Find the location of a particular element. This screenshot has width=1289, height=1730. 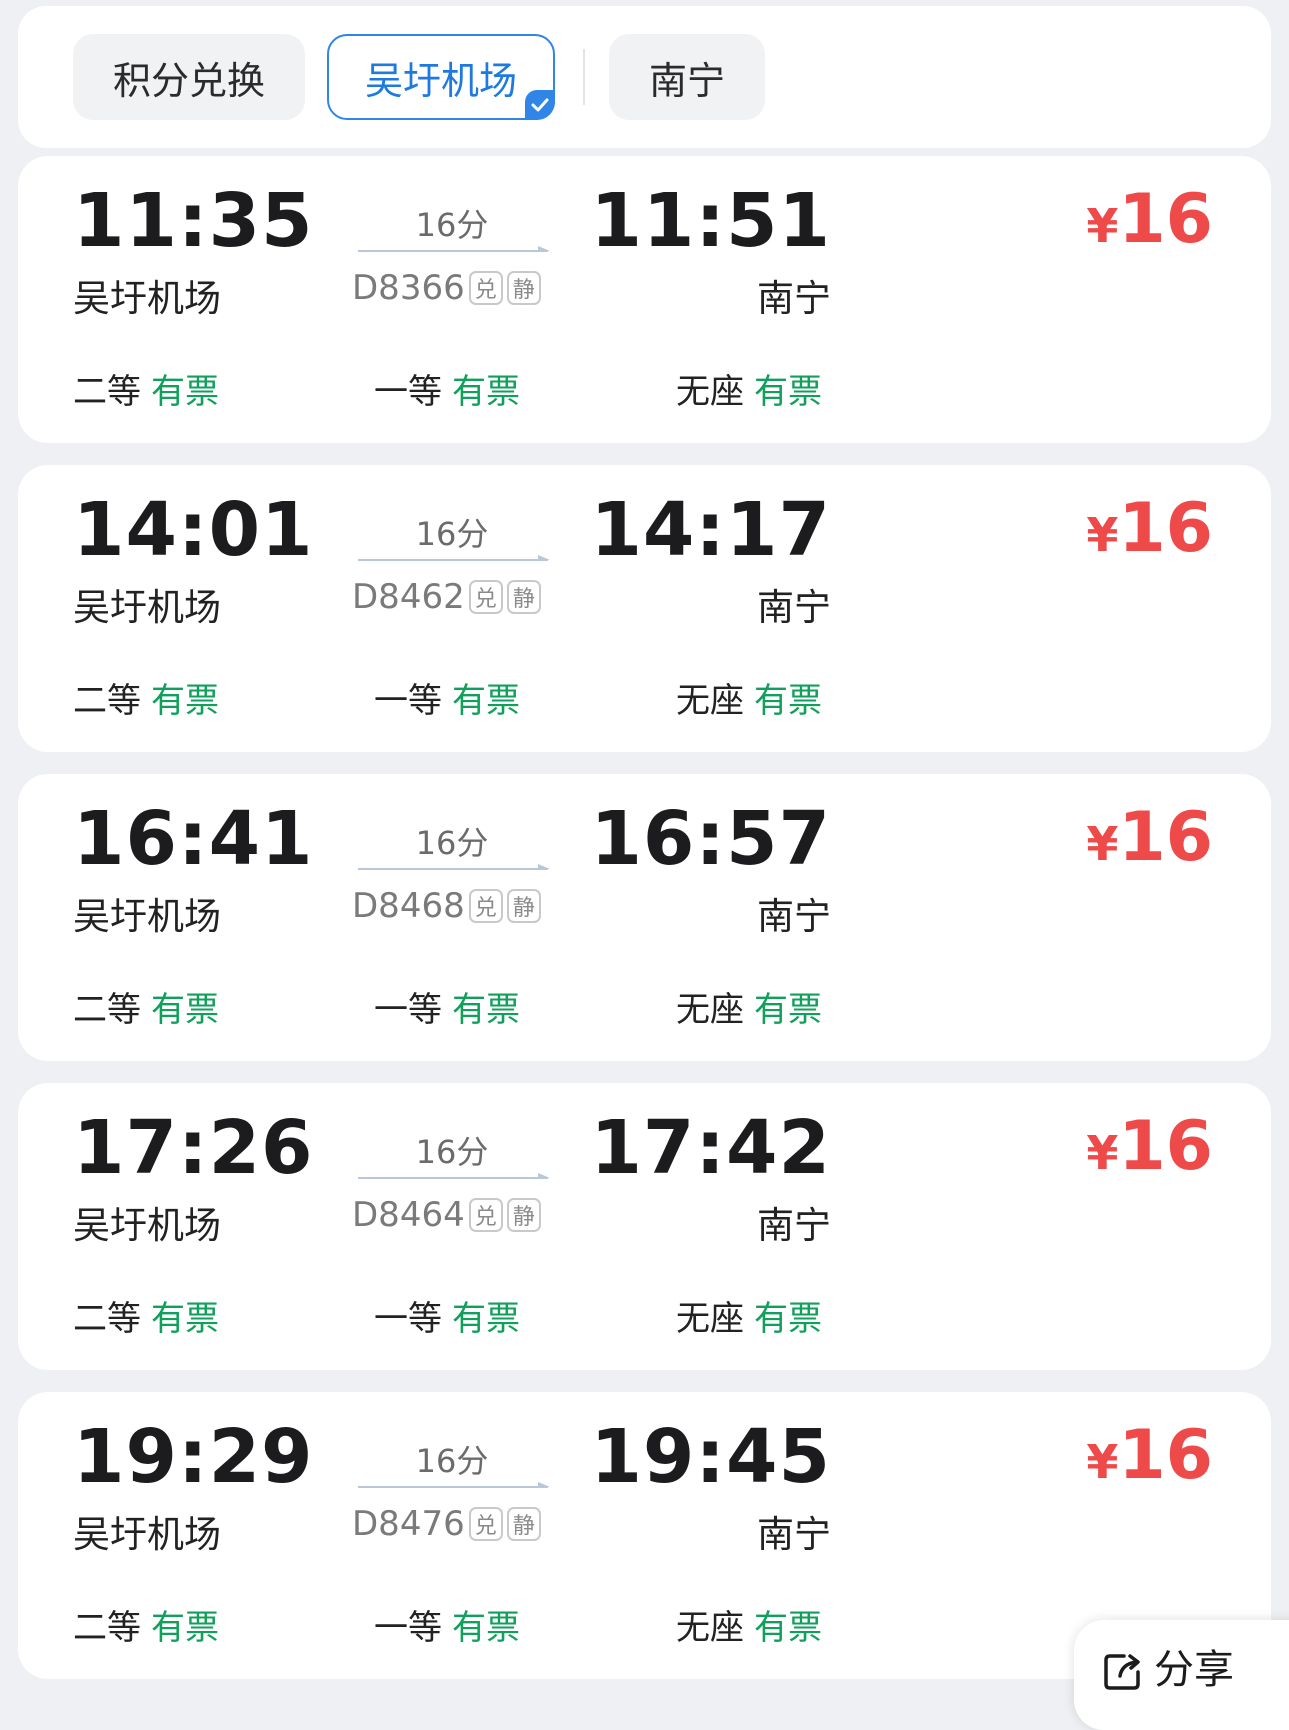

filter-chip-nanning: 南宁 is located at coordinates (687, 77).